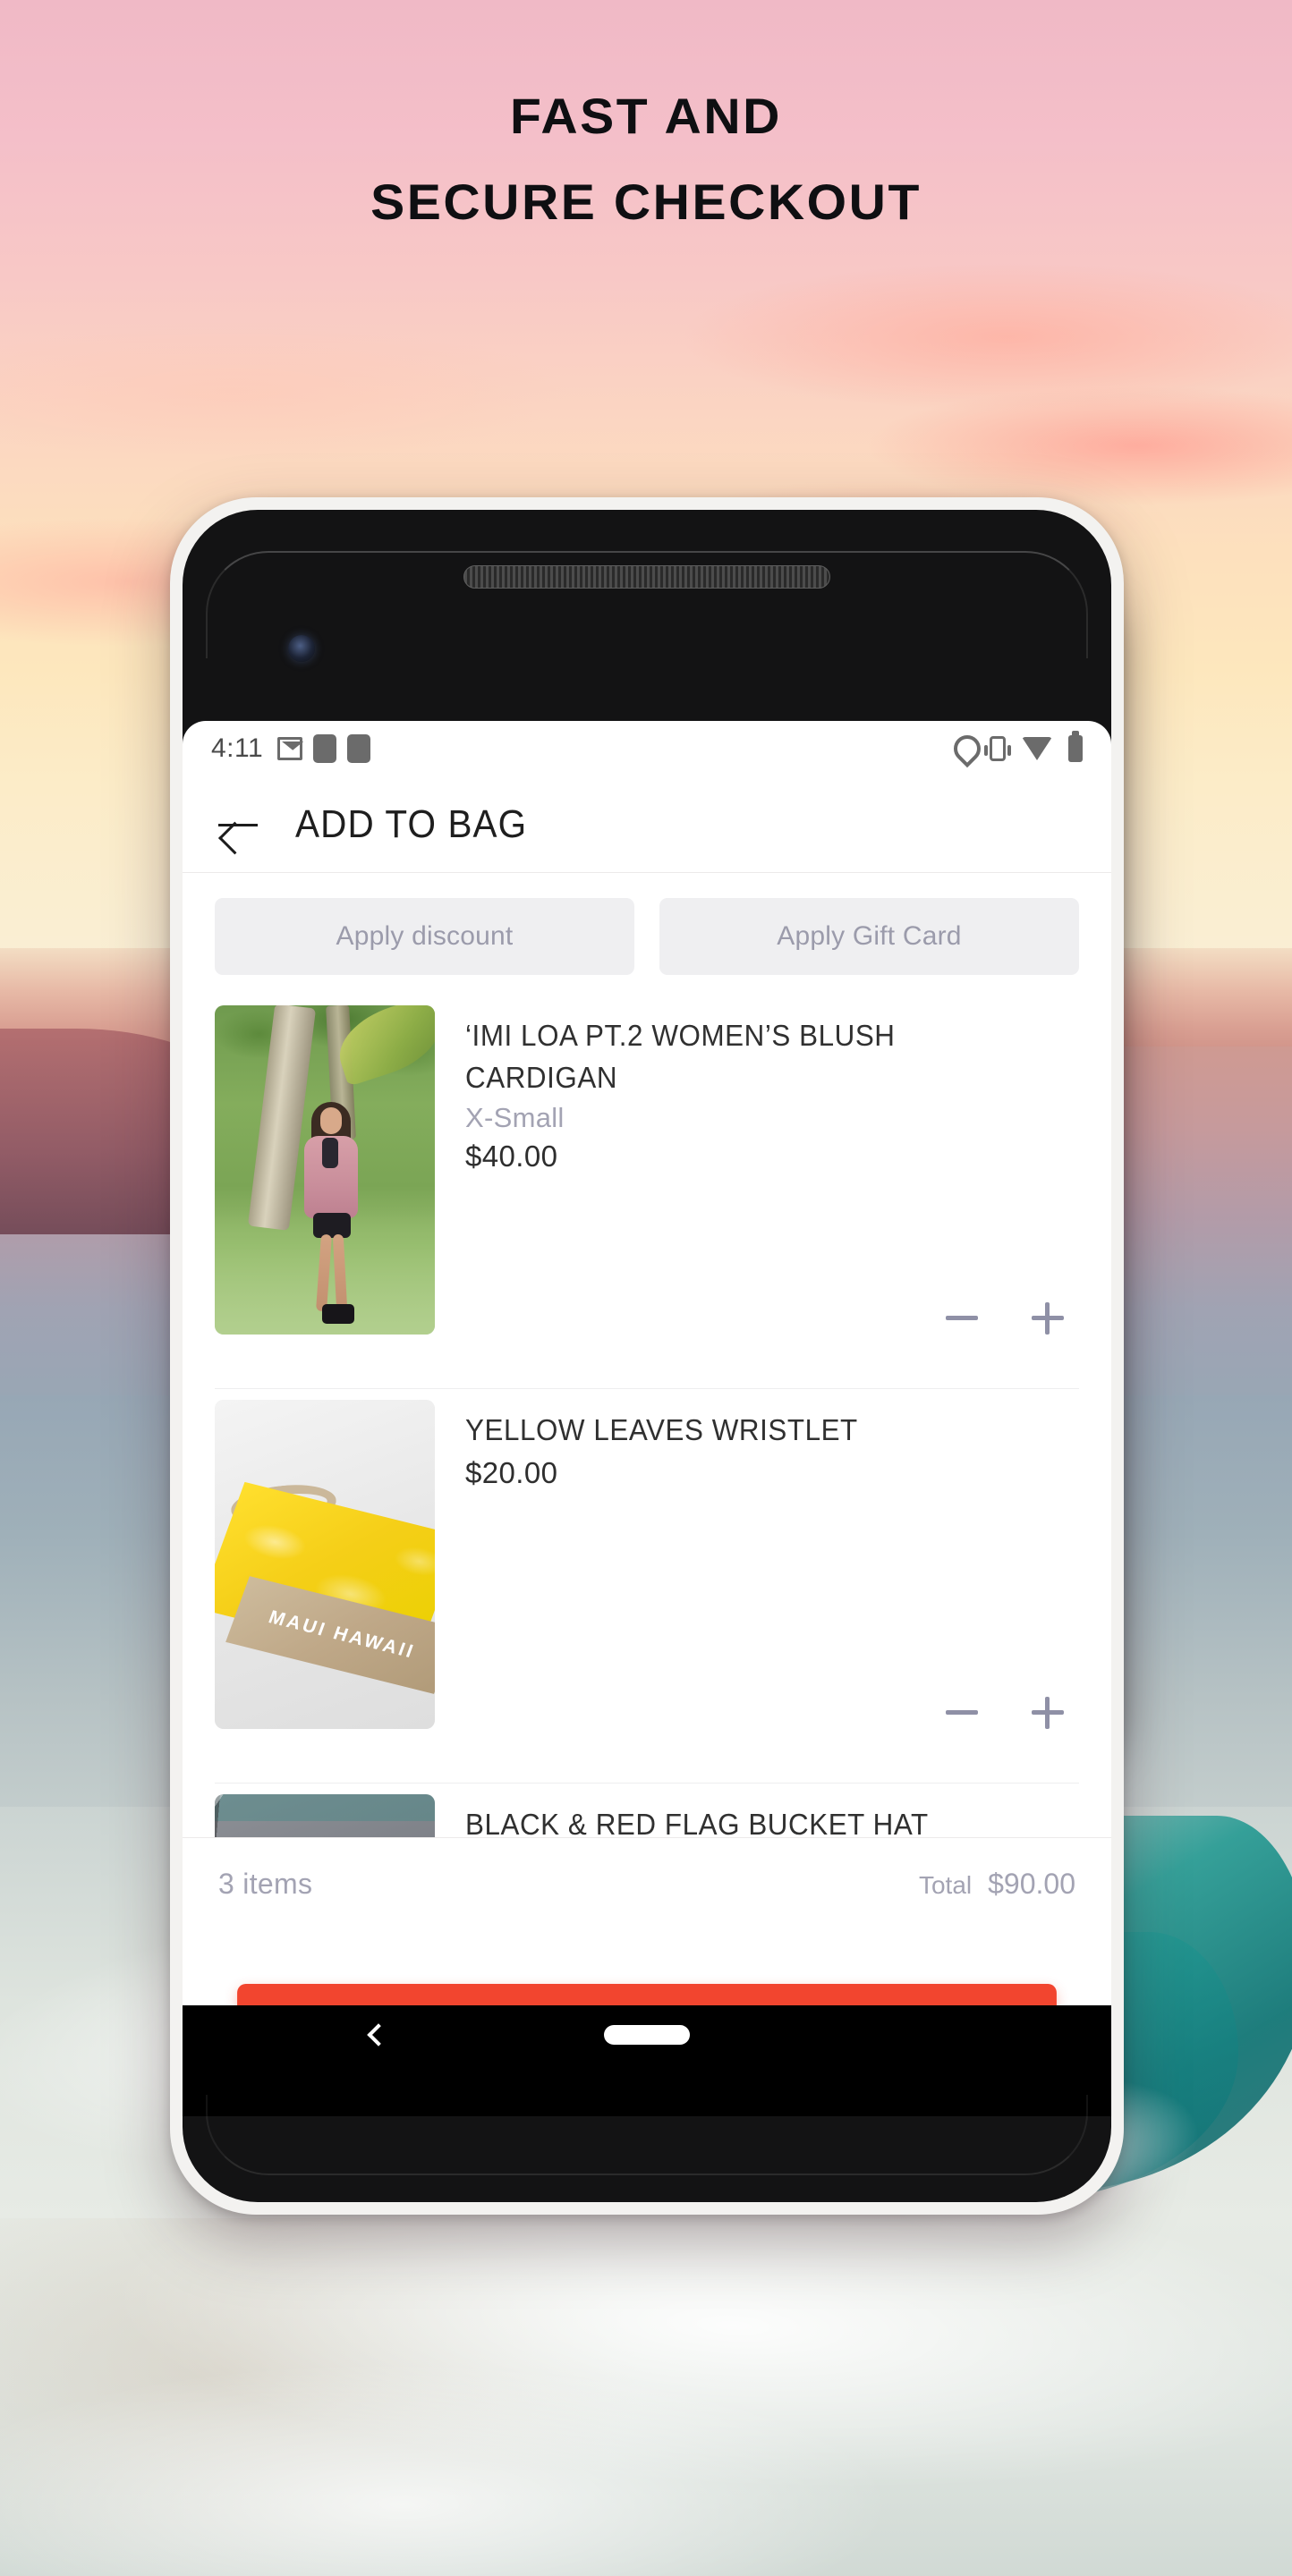 The width and height of the screenshot is (1292, 2576). I want to click on nav-back-icon, so click(379, 2034).